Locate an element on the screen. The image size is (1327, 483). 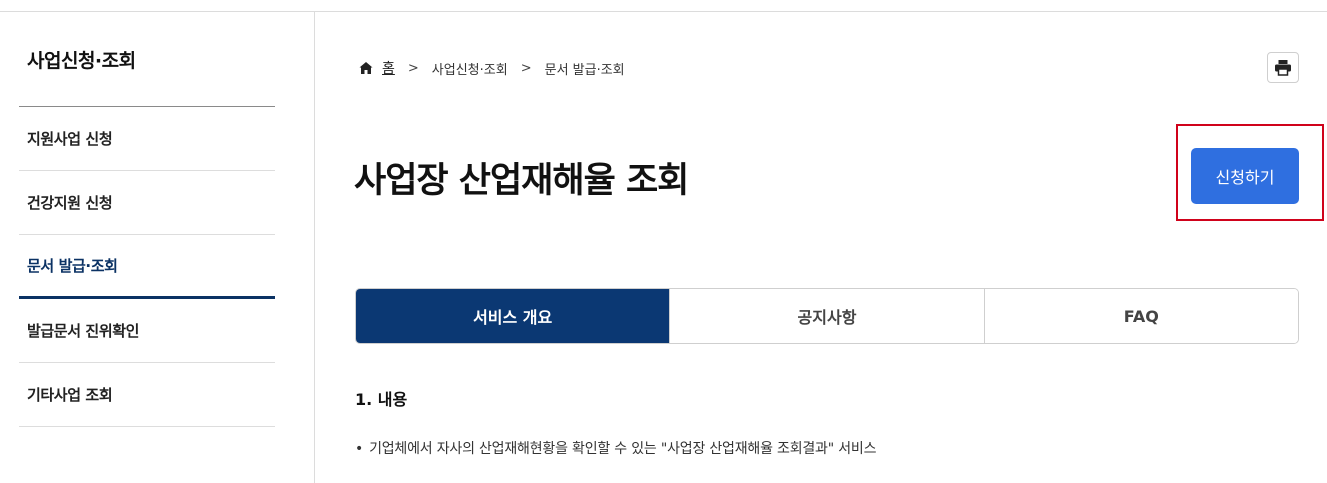
sidebar-item-document-verify: 발급문서 진위확인 is located at coordinates (147, 331).